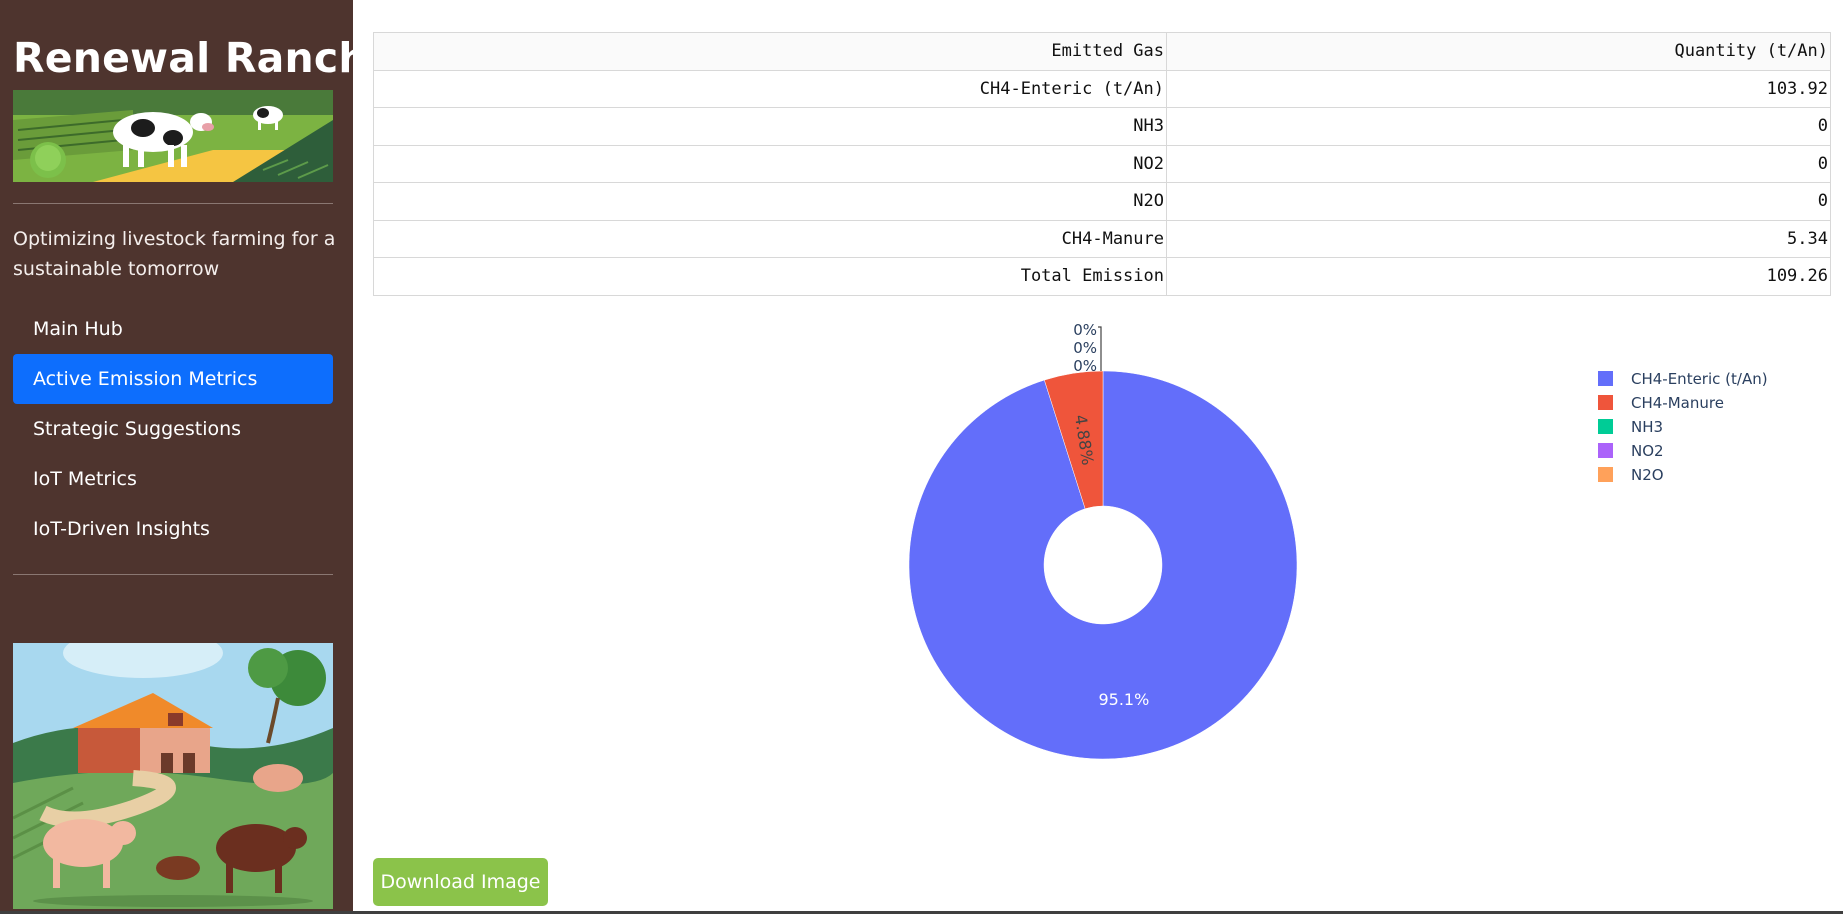 This screenshot has height=914, width=1843. I want to click on gas-cell: NH3, so click(770, 126).